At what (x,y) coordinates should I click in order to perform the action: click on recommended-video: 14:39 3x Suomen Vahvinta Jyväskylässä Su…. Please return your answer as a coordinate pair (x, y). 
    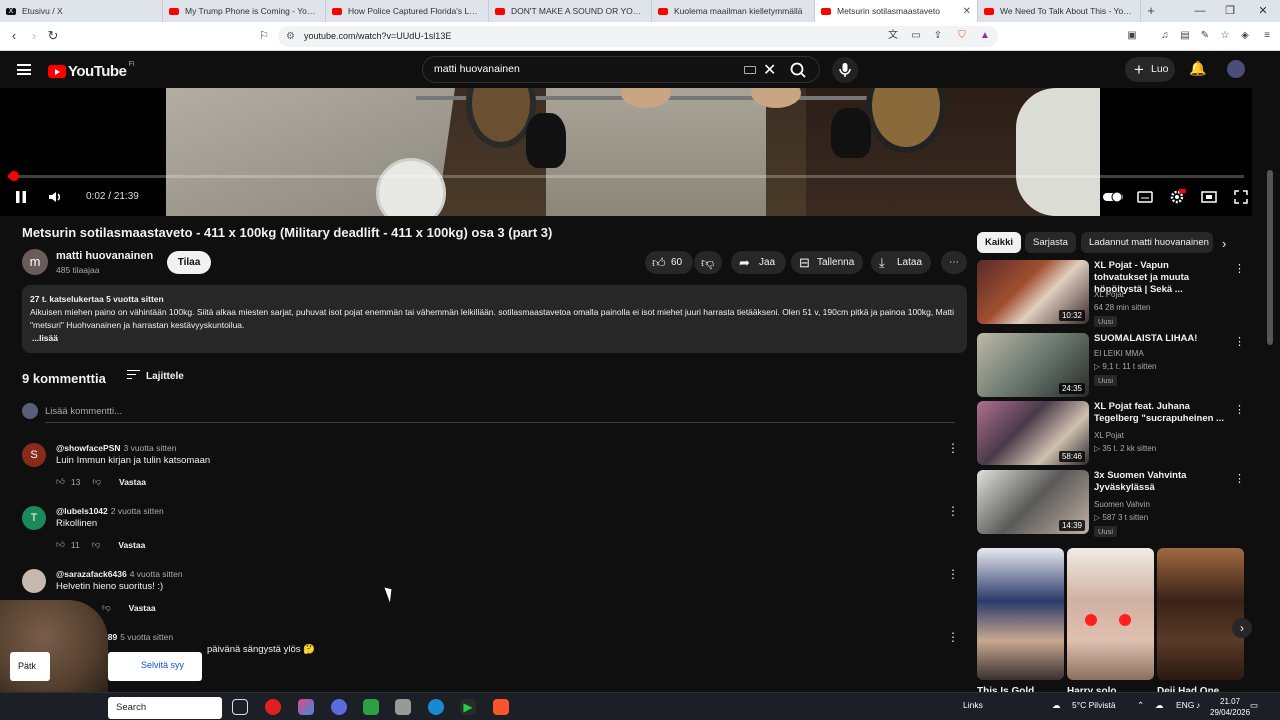
    Looking at the image, I should click on (1117, 503).